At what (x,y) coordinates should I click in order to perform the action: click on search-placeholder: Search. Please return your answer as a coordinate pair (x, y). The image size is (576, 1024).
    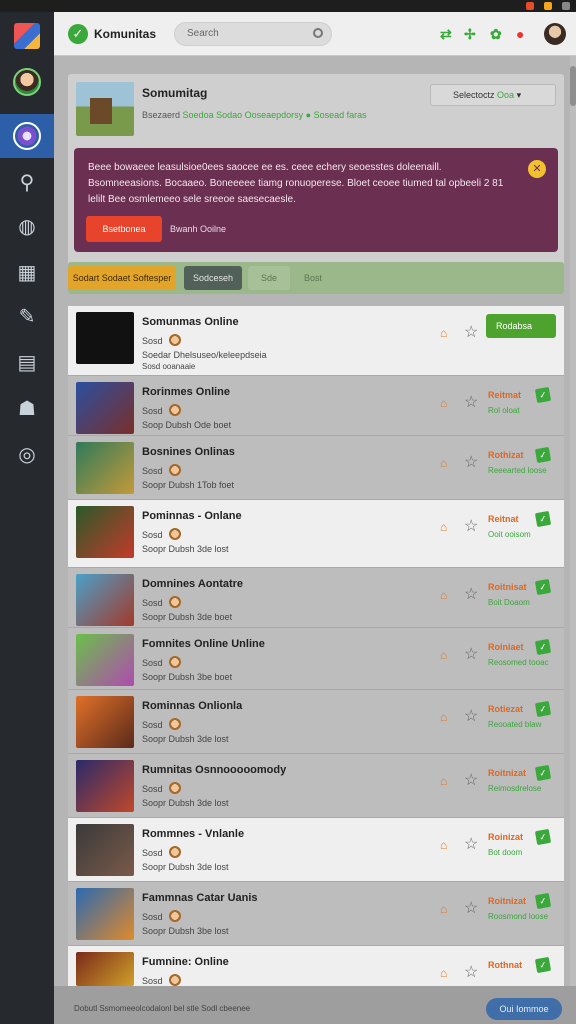
    Looking at the image, I should click on (203, 33).